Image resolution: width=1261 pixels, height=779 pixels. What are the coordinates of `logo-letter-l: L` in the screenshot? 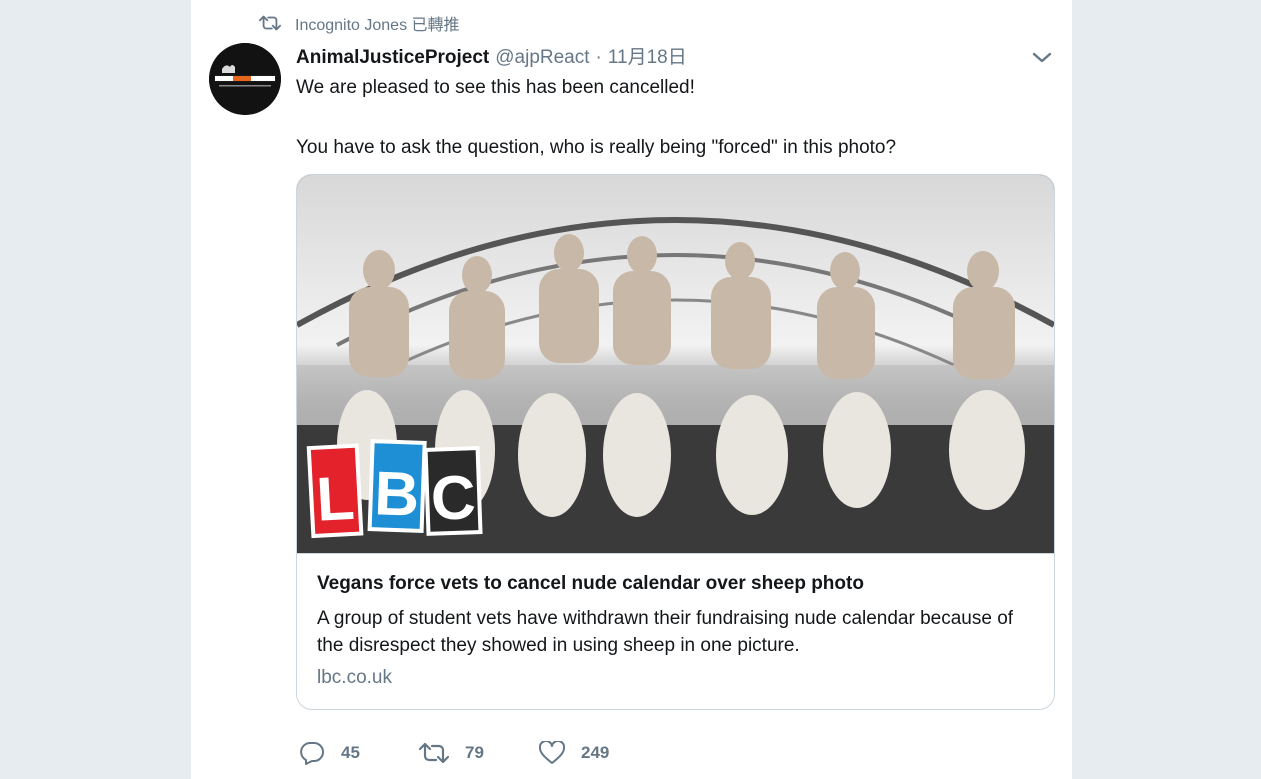 It's located at (335, 499).